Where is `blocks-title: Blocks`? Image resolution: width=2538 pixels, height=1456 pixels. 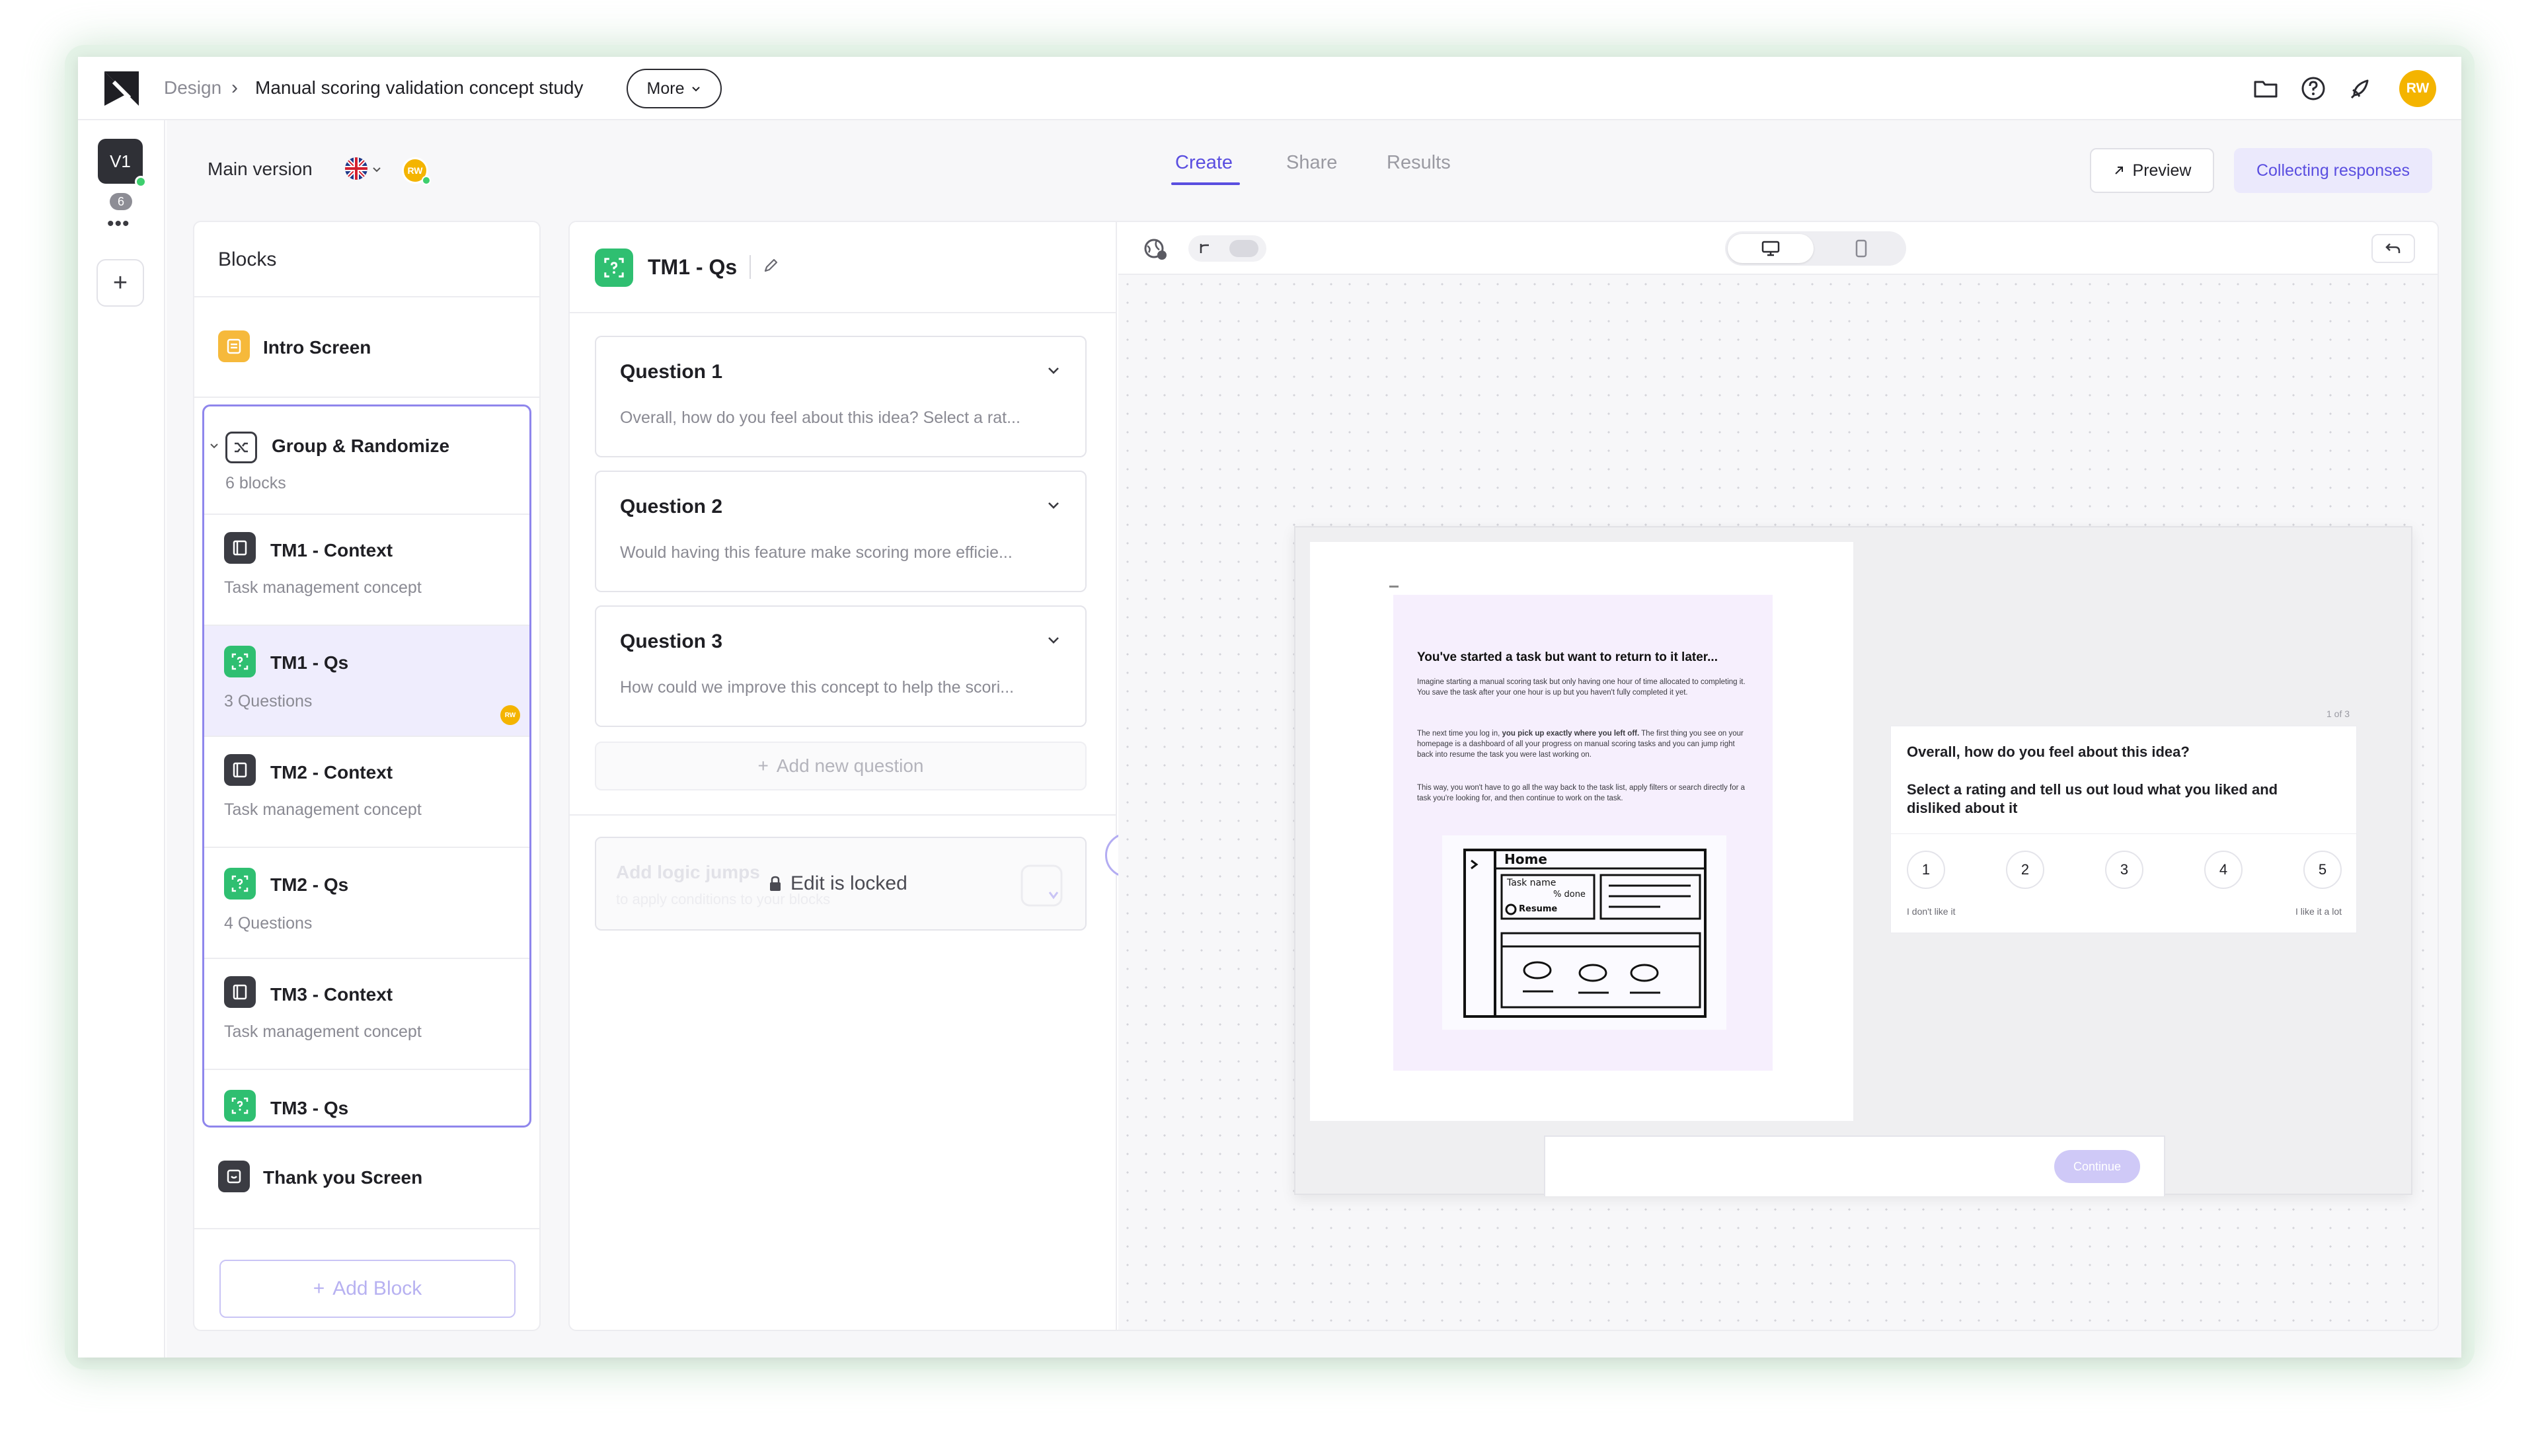 blocks-title: Blocks is located at coordinates (247, 259).